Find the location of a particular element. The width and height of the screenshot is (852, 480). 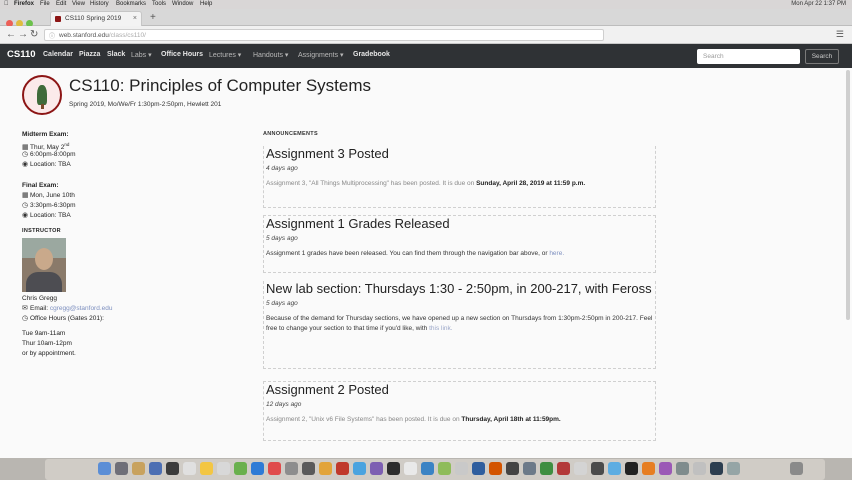

search-input: Search is located at coordinates (748, 56).